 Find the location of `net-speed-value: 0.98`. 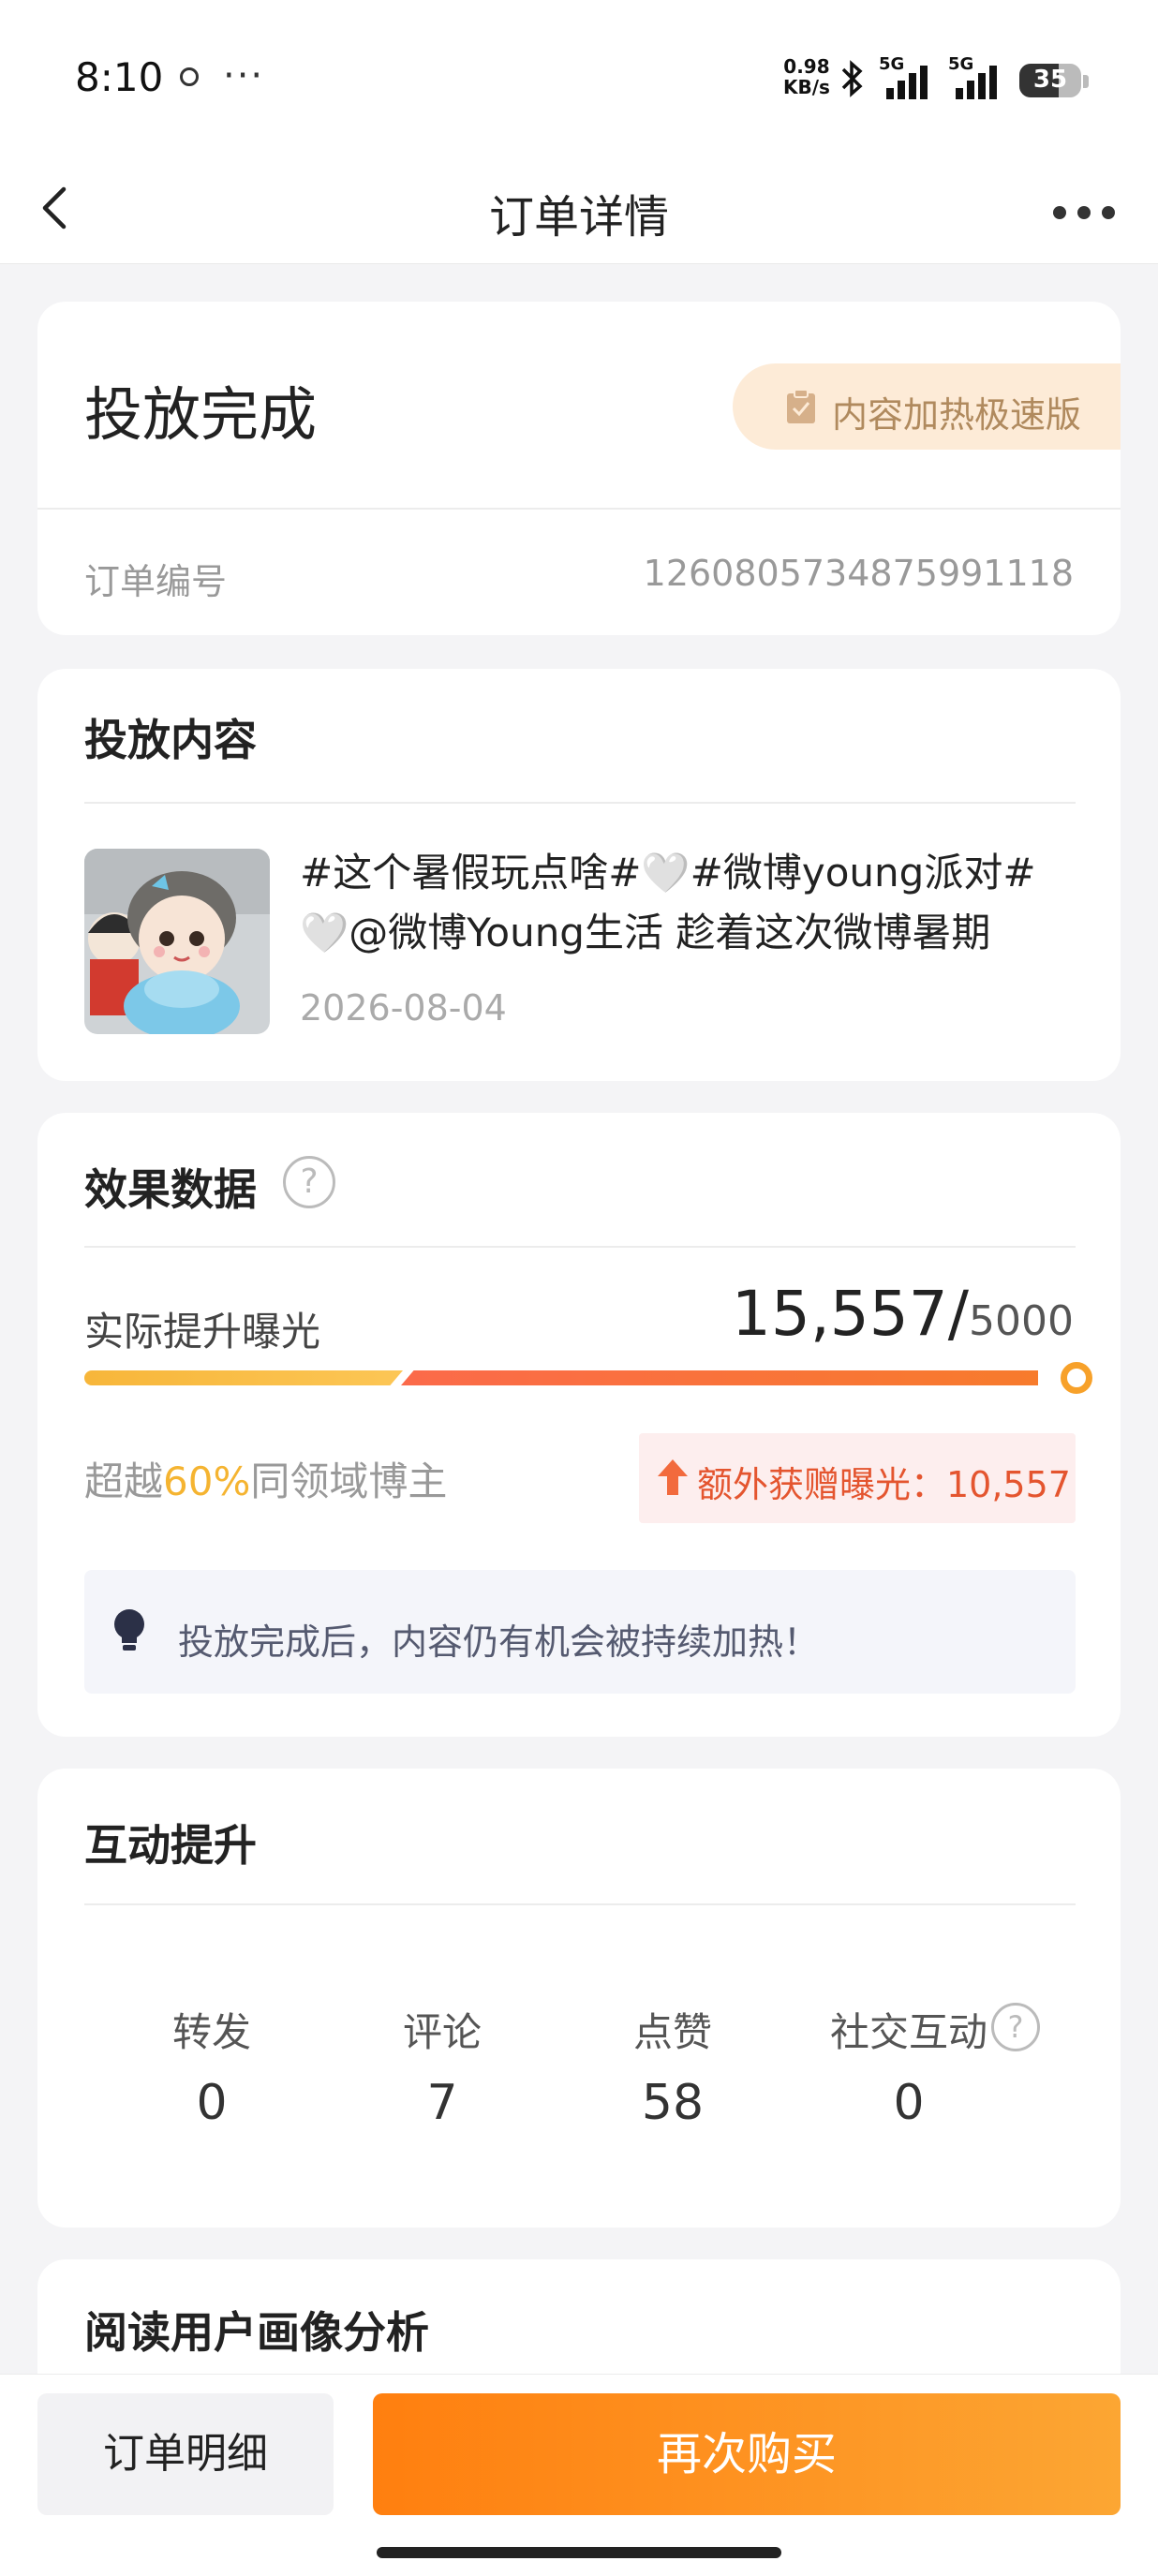

net-speed-value: 0.98 is located at coordinates (806, 66).